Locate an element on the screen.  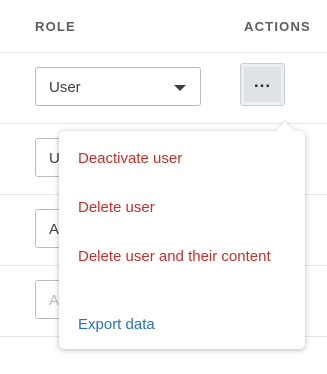
role-column-header: ROLE is located at coordinates (55, 26).